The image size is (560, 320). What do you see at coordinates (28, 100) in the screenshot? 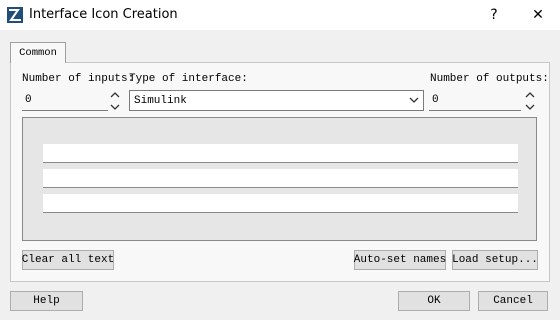
I see `inputs-value: 0` at bounding box center [28, 100].